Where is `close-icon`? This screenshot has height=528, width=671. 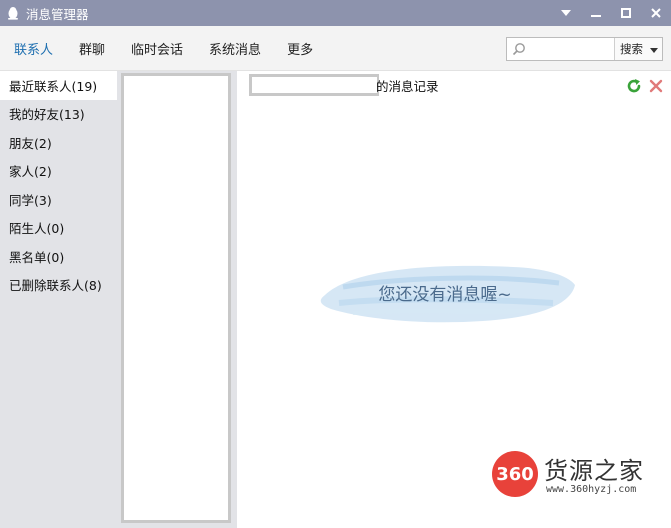
close-icon is located at coordinates (656, 13).